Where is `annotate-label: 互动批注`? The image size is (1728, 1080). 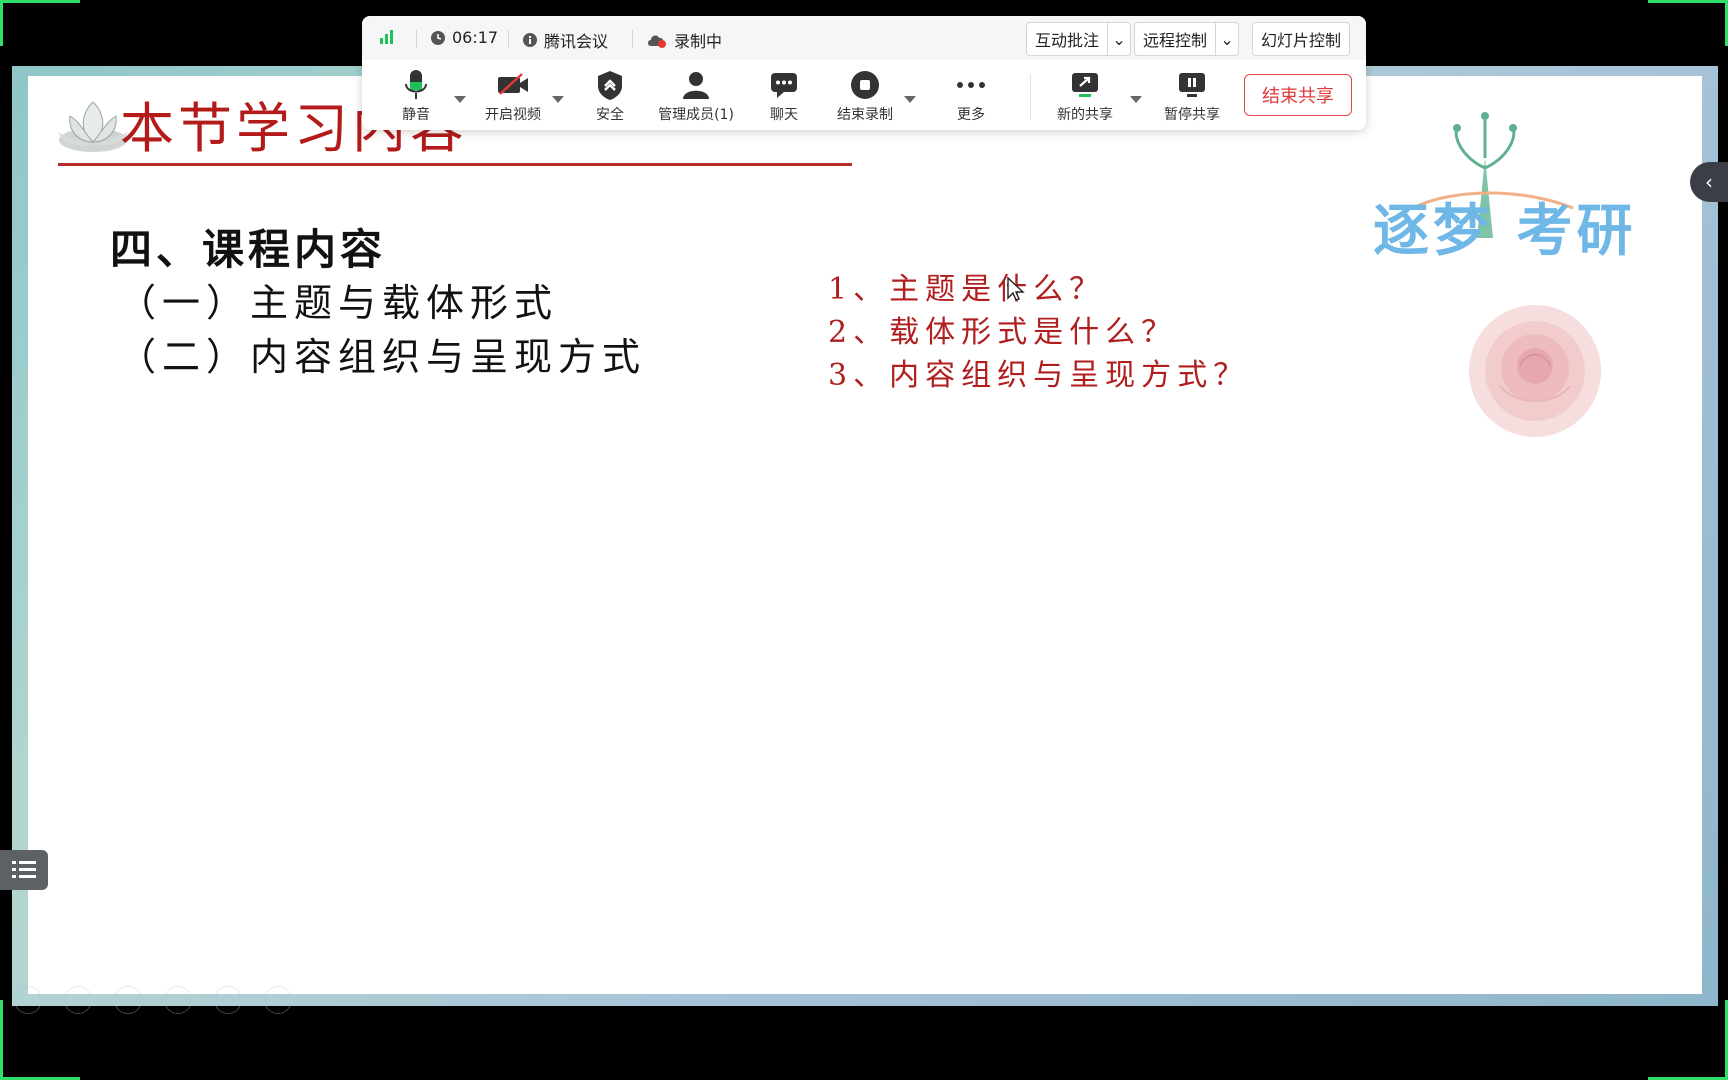 annotate-label: 互动批注 is located at coordinates (1067, 40).